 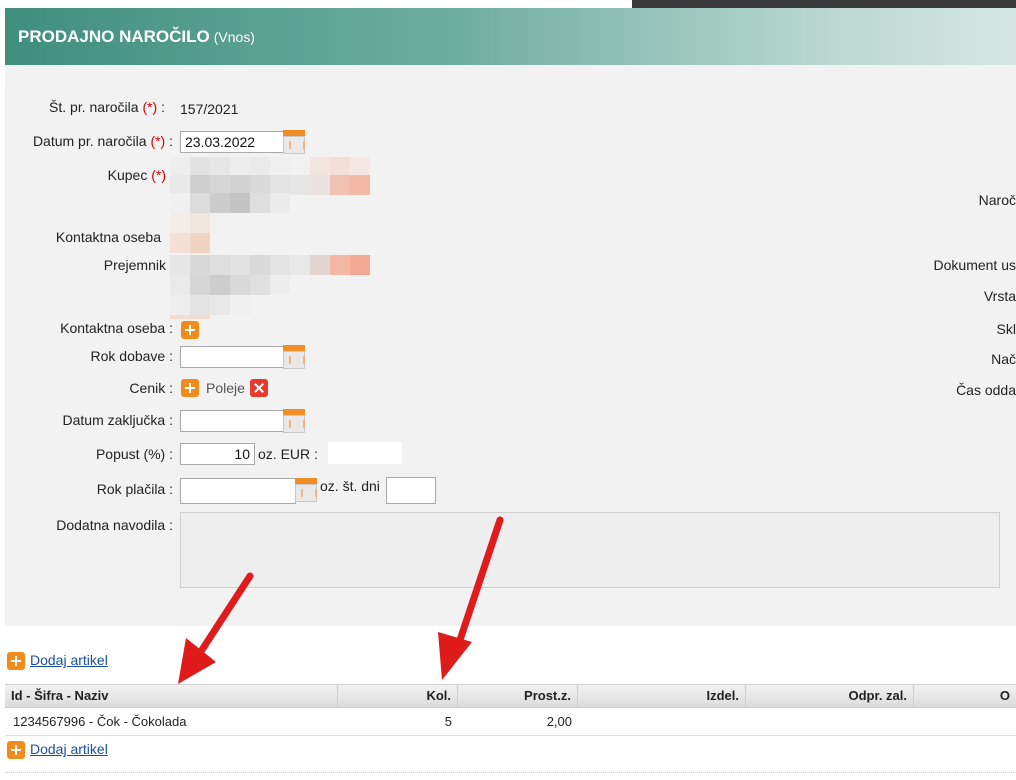 I want to click on title-mode: (Vnos), so click(x=234, y=37).